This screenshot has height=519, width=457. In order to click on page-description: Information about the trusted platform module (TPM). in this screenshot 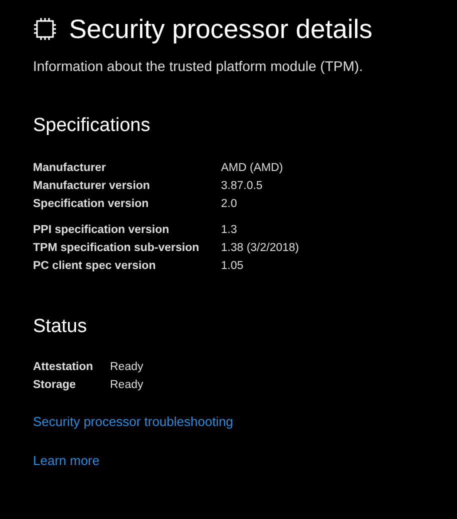, I will do `click(198, 66)`.